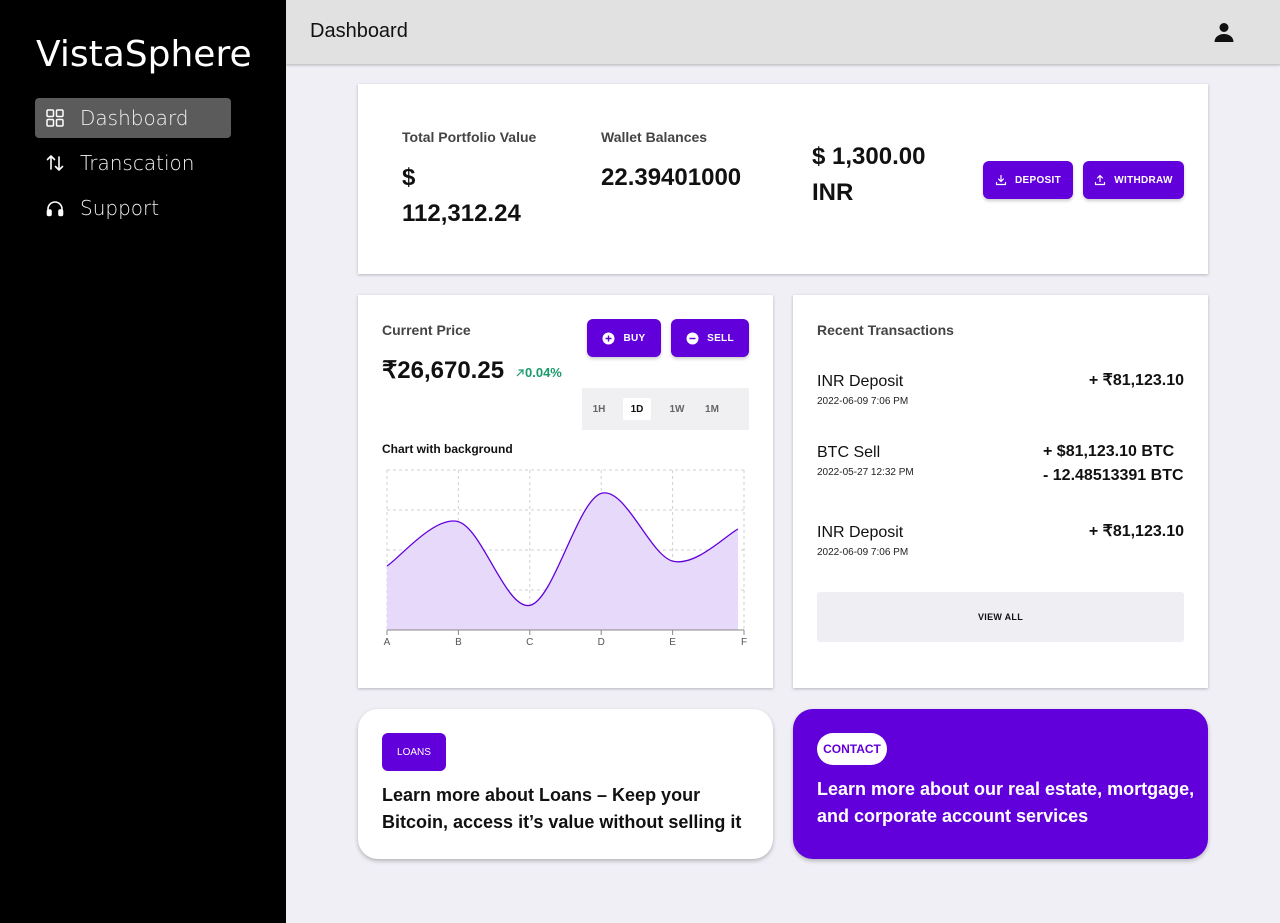 The image size is (1280, 923). Describe the element at coordinates (672, 642) in the screenshot. I see `x-tick-label: E` at that location.